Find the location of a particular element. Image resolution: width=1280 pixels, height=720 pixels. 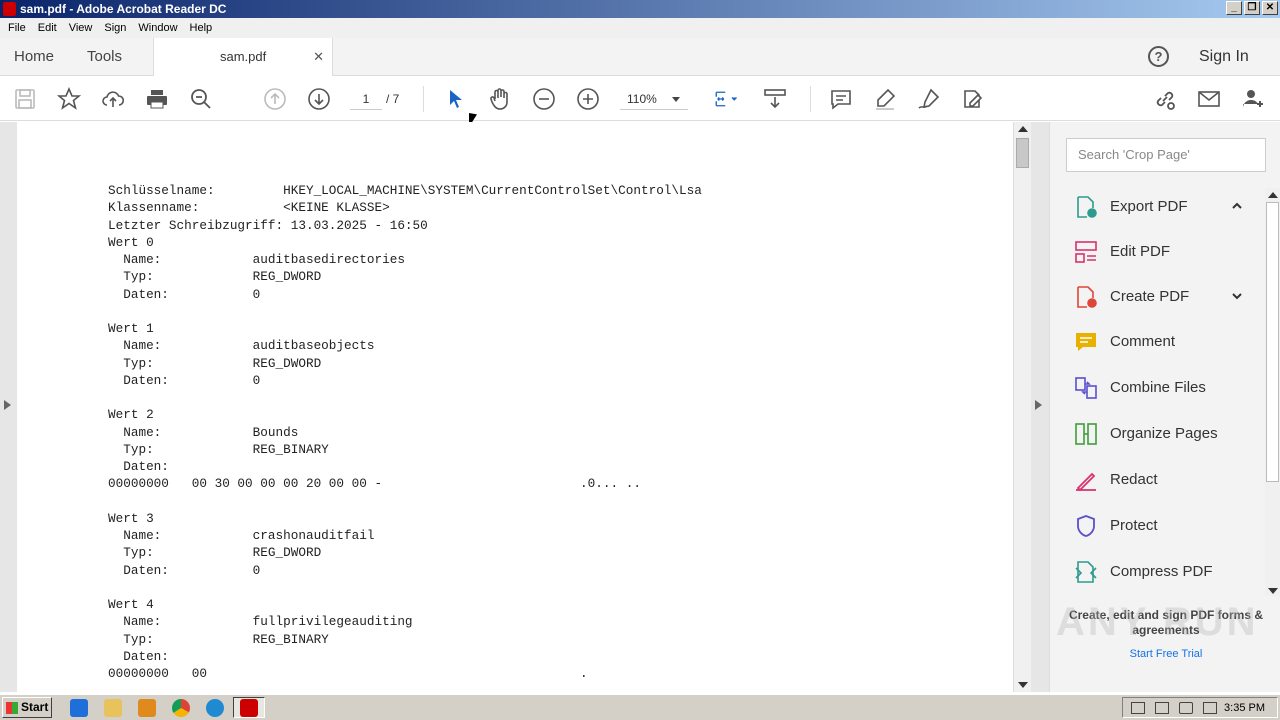

tool-create-pdf: Create PDF is located at coordinates (1158, 297).